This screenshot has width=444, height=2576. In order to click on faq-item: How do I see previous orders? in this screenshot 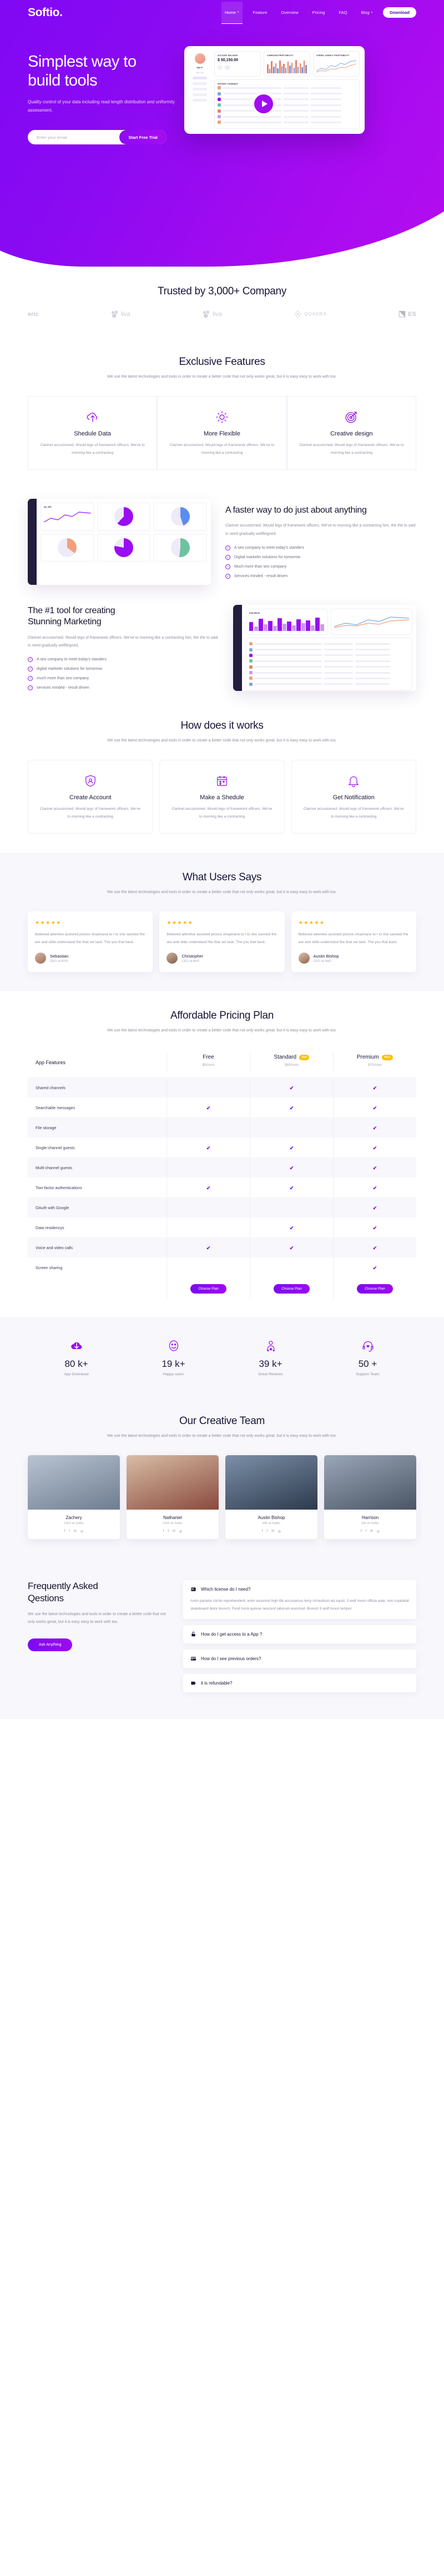, I will do `click(300, 1659)`.